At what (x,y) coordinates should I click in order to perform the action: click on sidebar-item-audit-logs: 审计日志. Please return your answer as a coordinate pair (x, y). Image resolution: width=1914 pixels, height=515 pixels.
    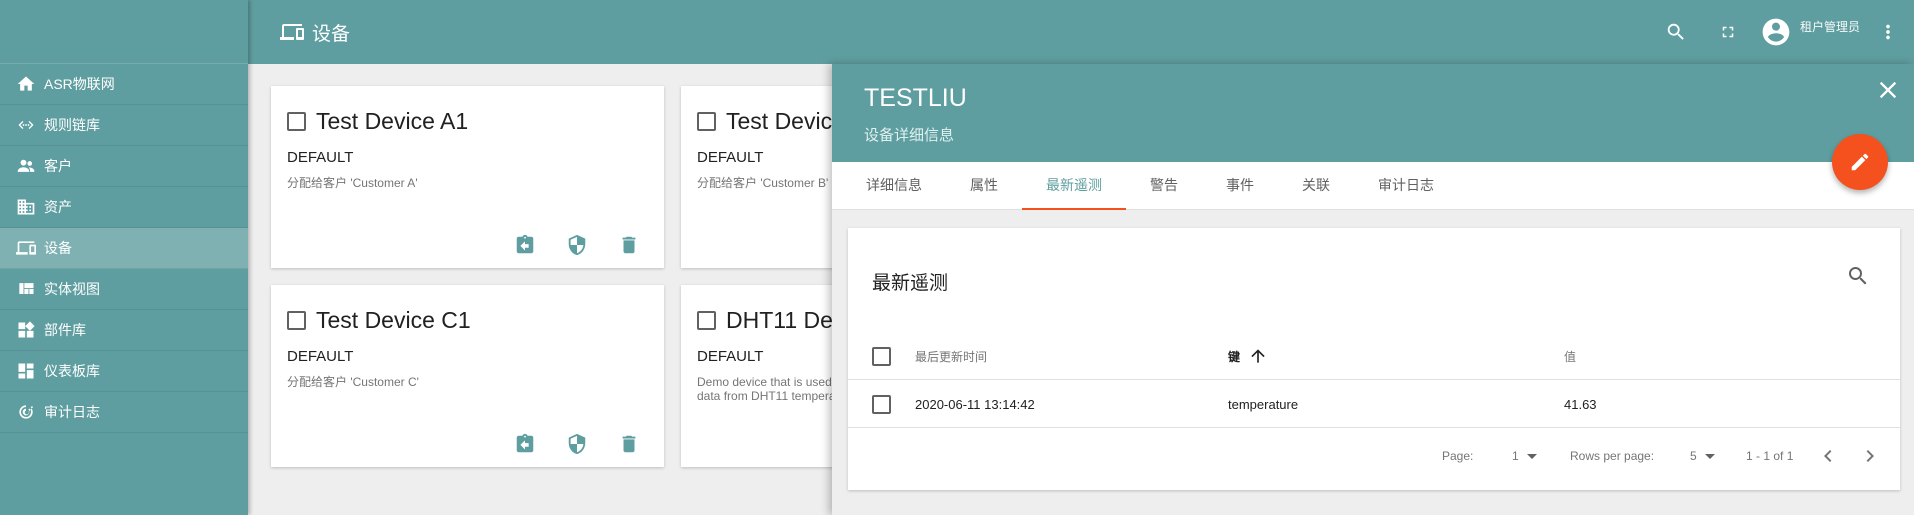
    Looking at the image, I should click on (124, 412).